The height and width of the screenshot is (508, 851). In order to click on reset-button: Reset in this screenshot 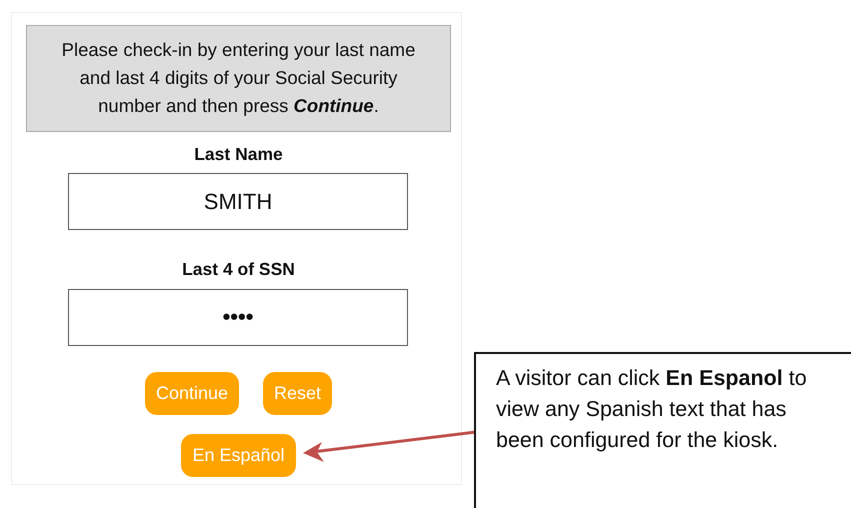, I will do `click(297, 393)`.